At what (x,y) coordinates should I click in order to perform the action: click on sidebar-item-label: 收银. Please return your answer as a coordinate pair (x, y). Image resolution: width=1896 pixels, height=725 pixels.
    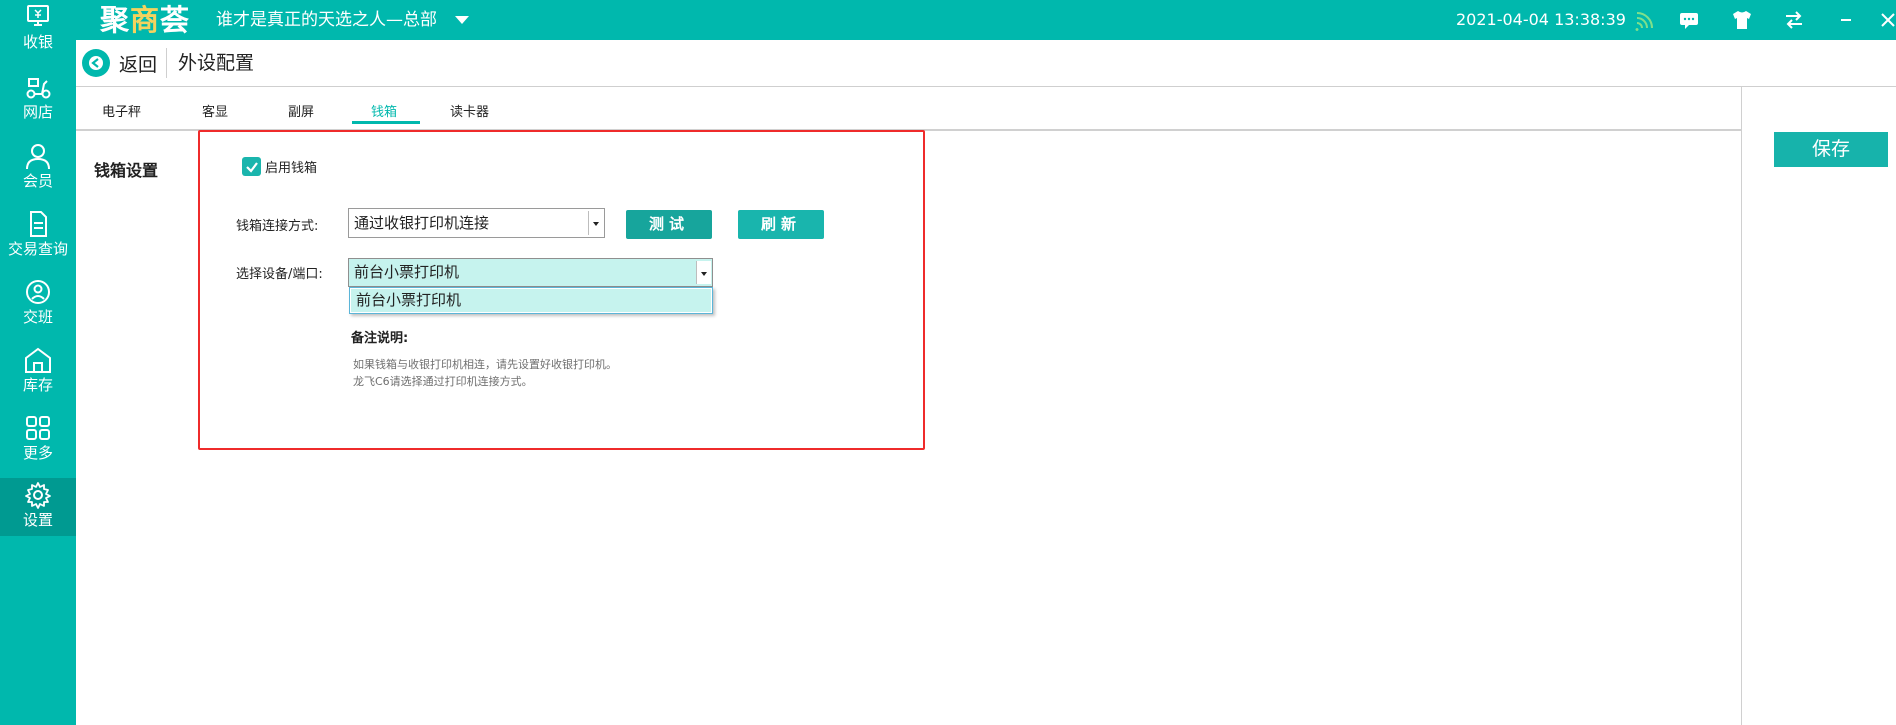
    Looking at the image, I should click on (37, 42).